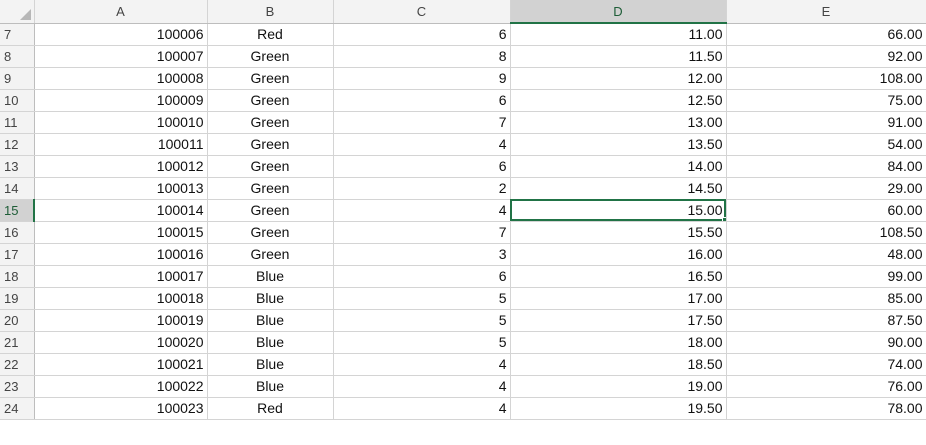  What do you see at coordinates (17, 386) in the screenshot?
I see `row-header: 23` at bounding box center [17, 386].